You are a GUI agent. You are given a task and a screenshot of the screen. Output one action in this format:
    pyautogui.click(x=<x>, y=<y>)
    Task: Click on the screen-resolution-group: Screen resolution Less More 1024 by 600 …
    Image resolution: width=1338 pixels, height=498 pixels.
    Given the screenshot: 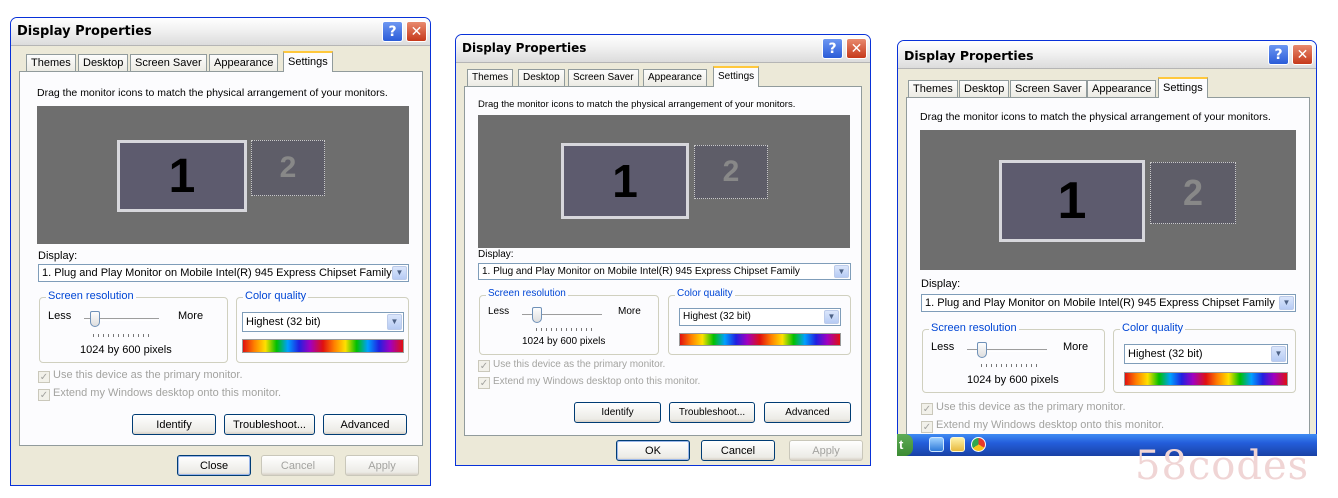 What is the action you would take?
    pyautogui.click(x=133, y=326)
    